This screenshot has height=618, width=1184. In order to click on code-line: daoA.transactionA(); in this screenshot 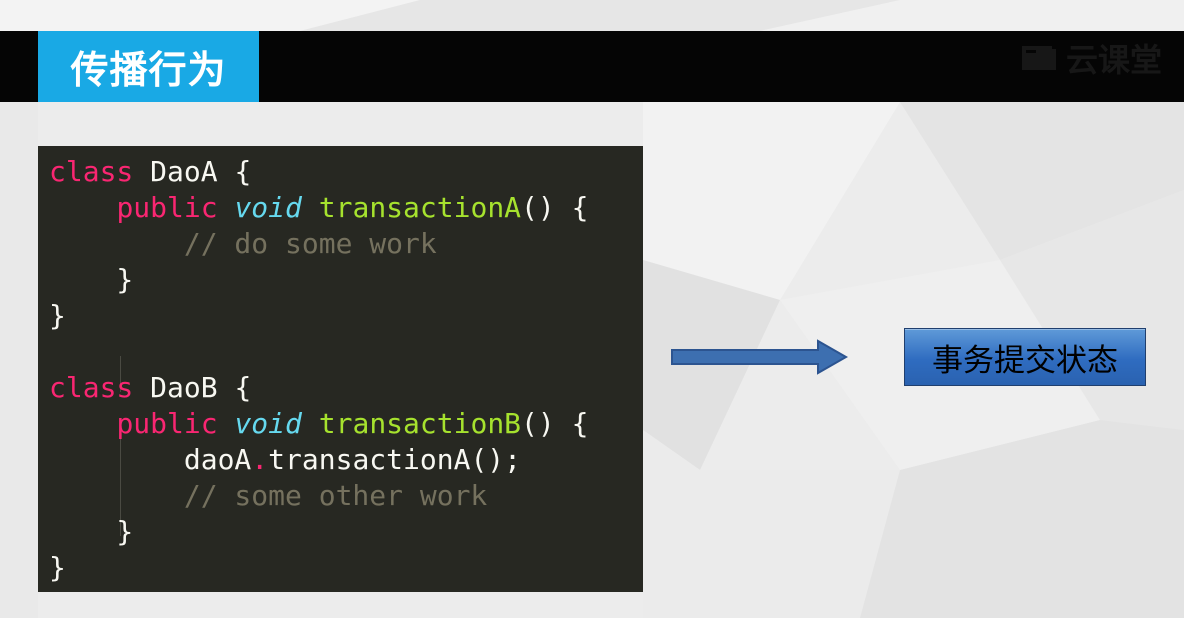, I will do `click(285, 460)`.